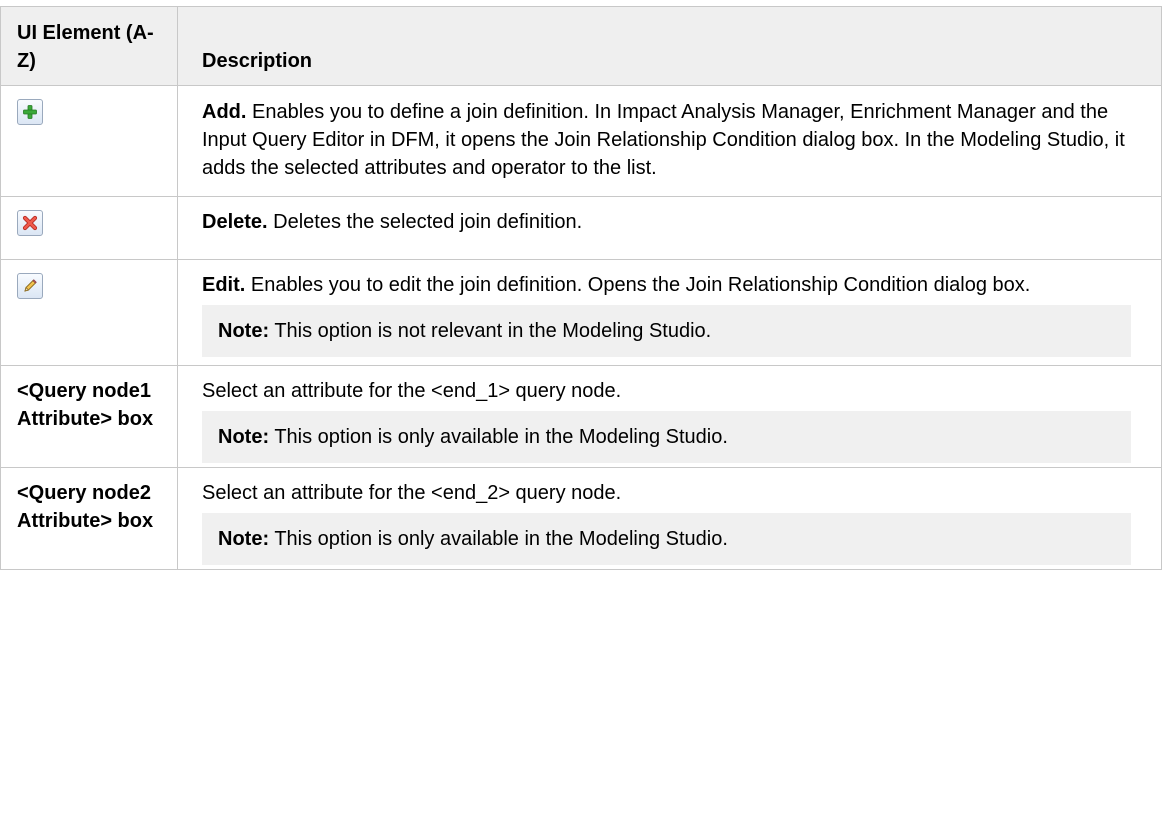  What do you see at coordinates (85, 507) in the screenshot?
I see `ui-element-name: <Query node2 Attribute> box` at bounding box center [85, 507].